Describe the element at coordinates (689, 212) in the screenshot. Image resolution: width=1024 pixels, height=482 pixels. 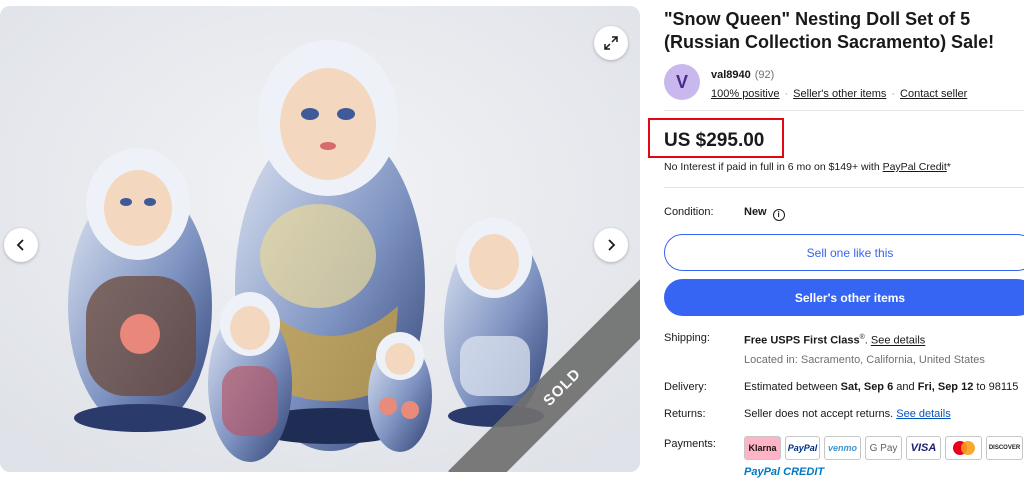
I see `condition-label: Condition:` at that location.